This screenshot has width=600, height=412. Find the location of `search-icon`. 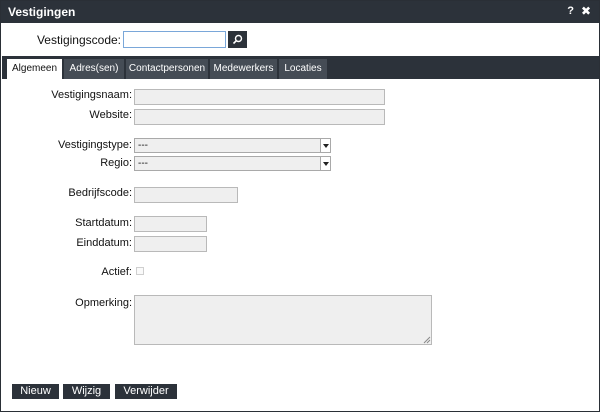

search-icon is located at coordinates (237, 39).